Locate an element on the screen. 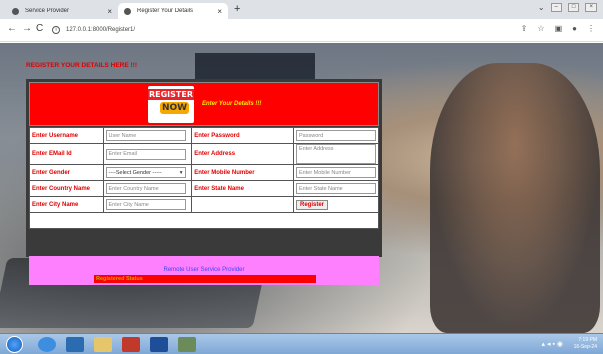  sidebar-icon: ▣ is located at coordinates (559, 28).